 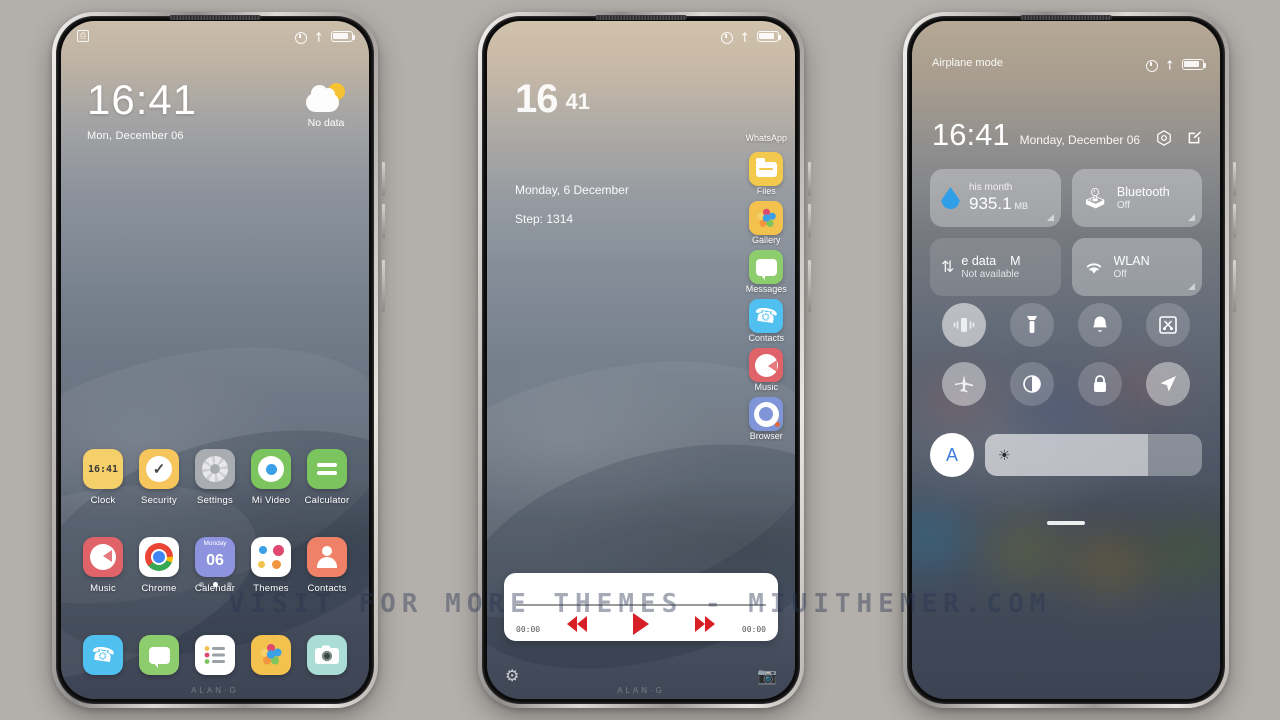 I want to click on toggle-vibrate, so click(x=964, y=325).